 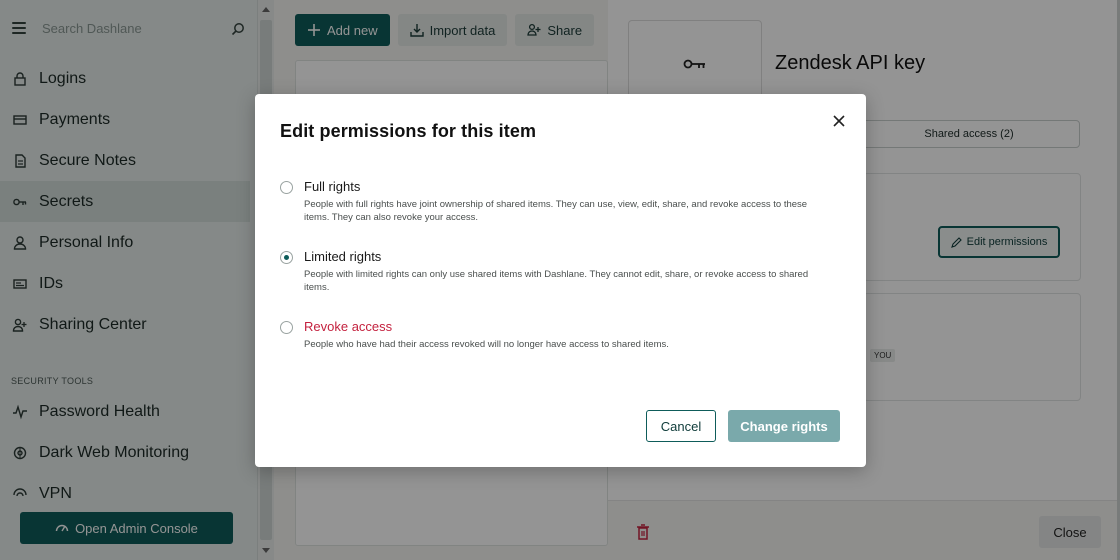 What do you see at coordinates (408, 131) in the screenshot?
I see `dialog-title: Edit permissions for this item` at bounding box center [408, 131].